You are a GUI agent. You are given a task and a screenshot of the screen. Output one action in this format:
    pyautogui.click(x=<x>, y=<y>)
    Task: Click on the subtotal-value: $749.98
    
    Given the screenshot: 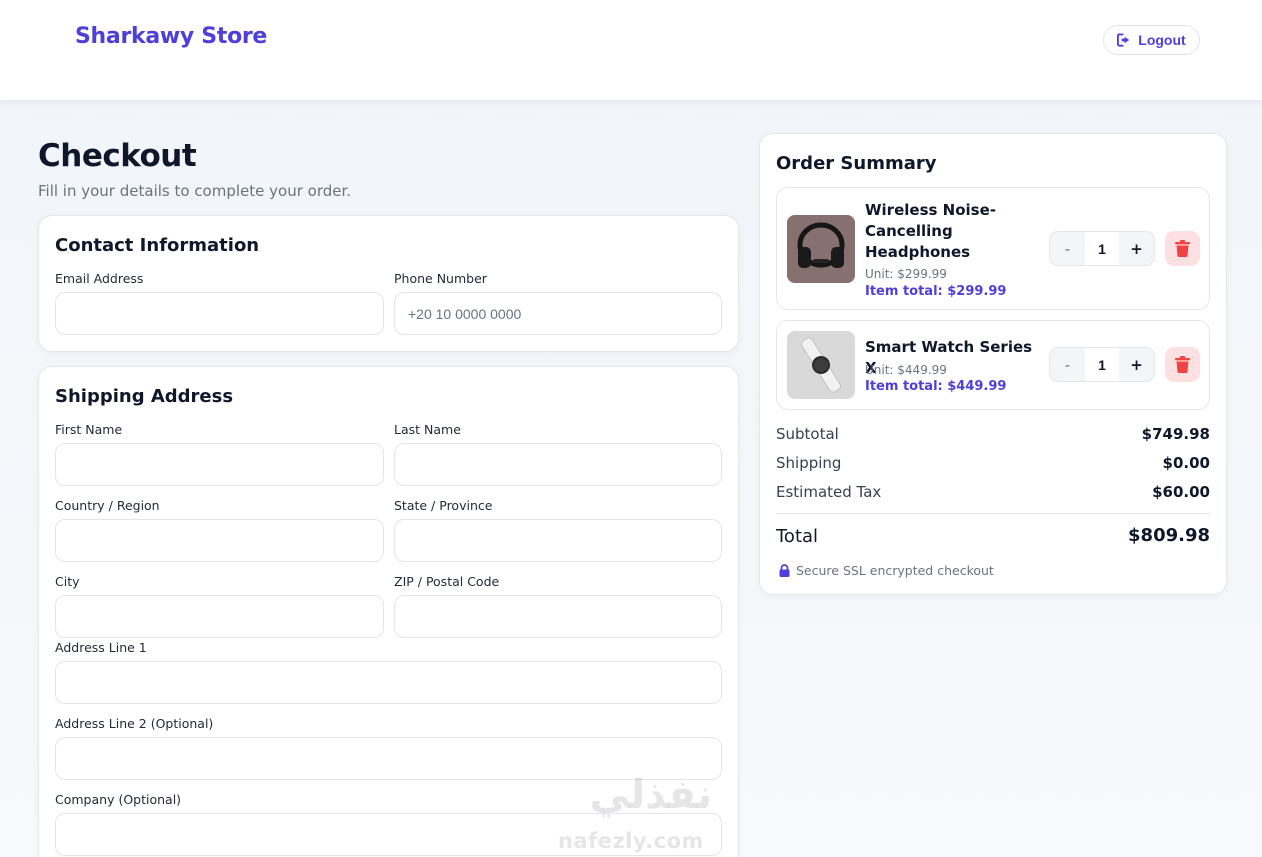 What is the action you would take?
    pyautogui.click(x=1175, y=434)
    